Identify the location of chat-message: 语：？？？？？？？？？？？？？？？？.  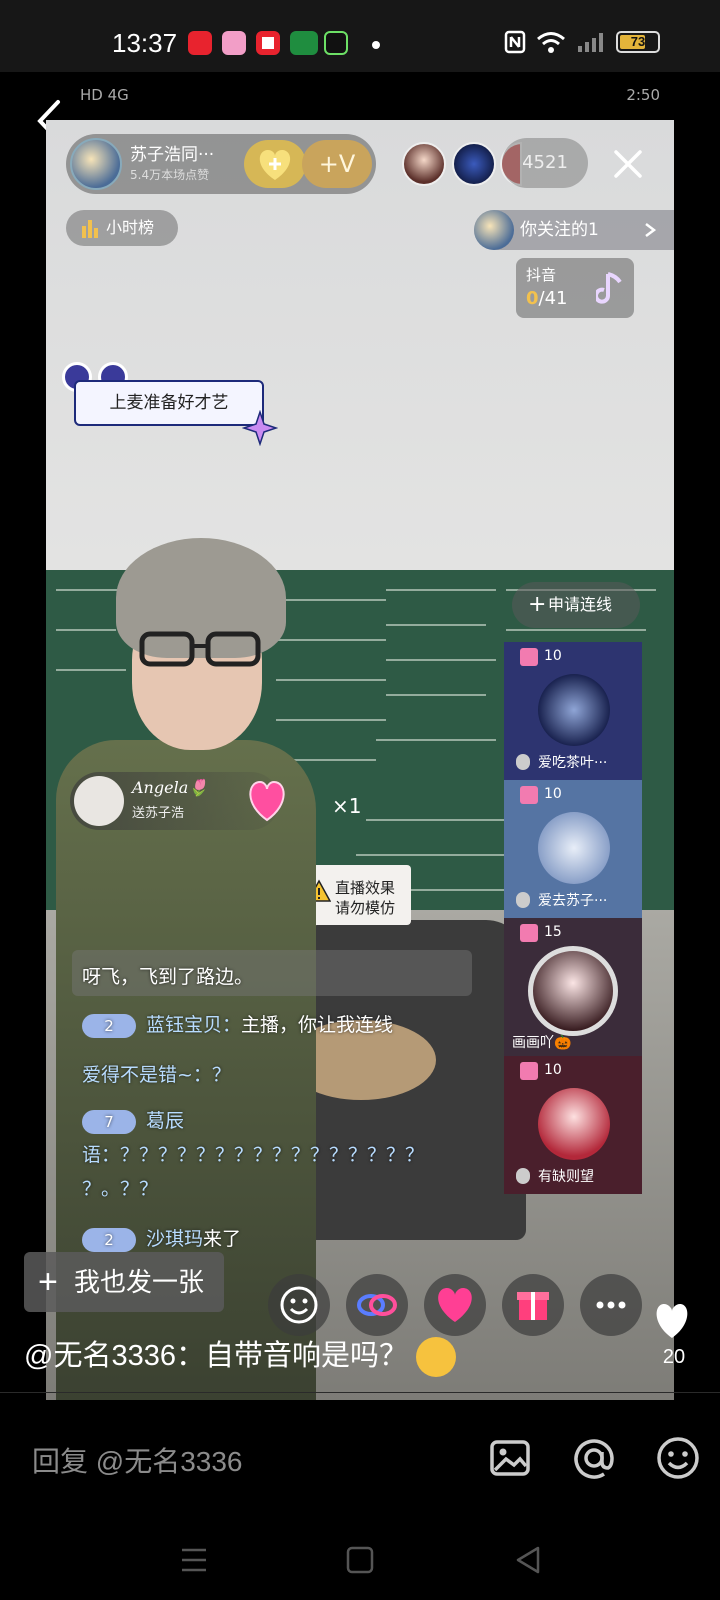
(253, 1155).